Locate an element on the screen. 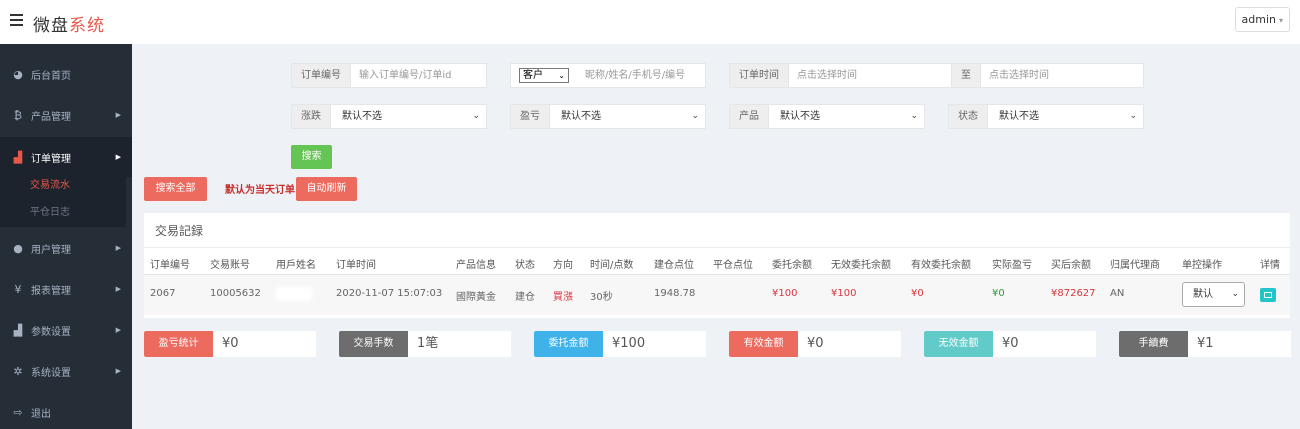  rise-fall-field: 涨跌 默认不选 ⌄ is located at coordinates (389, 116).